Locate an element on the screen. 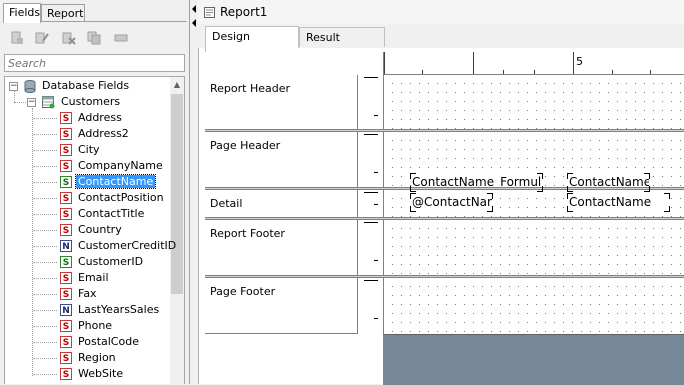 This screenshot has height=385, width=684. database-field-object: ContactName is located at coordinates (618, 202).